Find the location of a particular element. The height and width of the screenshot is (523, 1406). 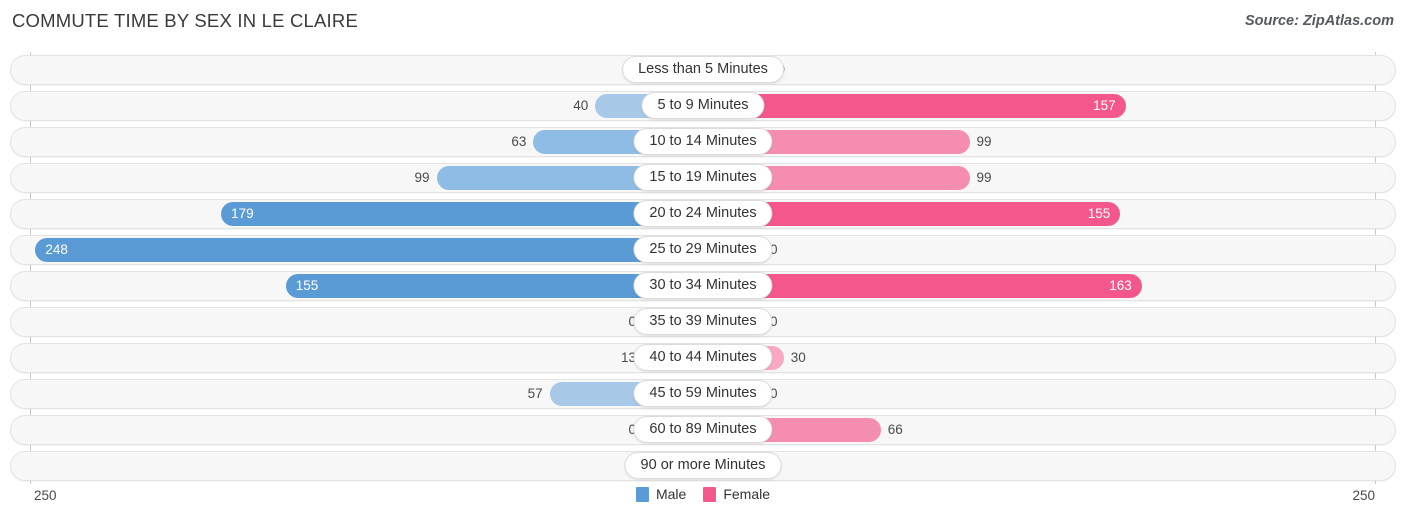

male-value-label: 179 is located at coordinates (242, 213).